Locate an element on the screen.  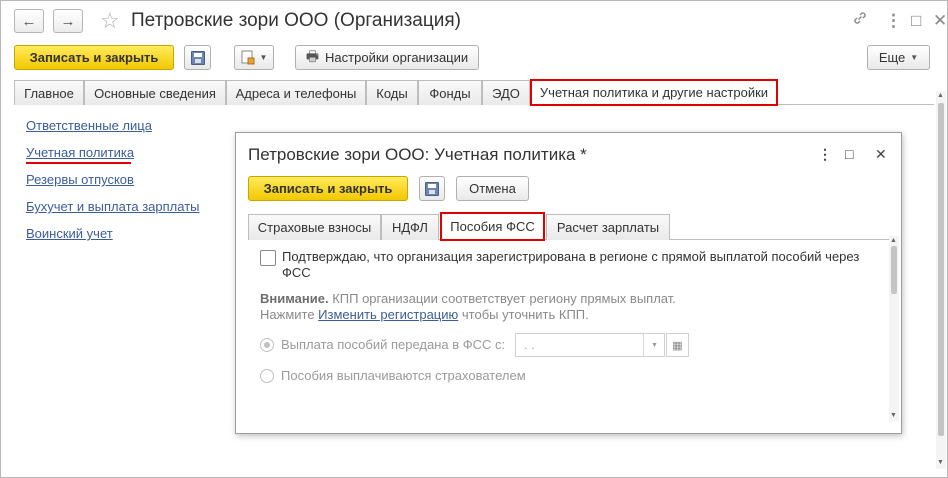
tab-main: Главное is located at coordinates (49, 92).